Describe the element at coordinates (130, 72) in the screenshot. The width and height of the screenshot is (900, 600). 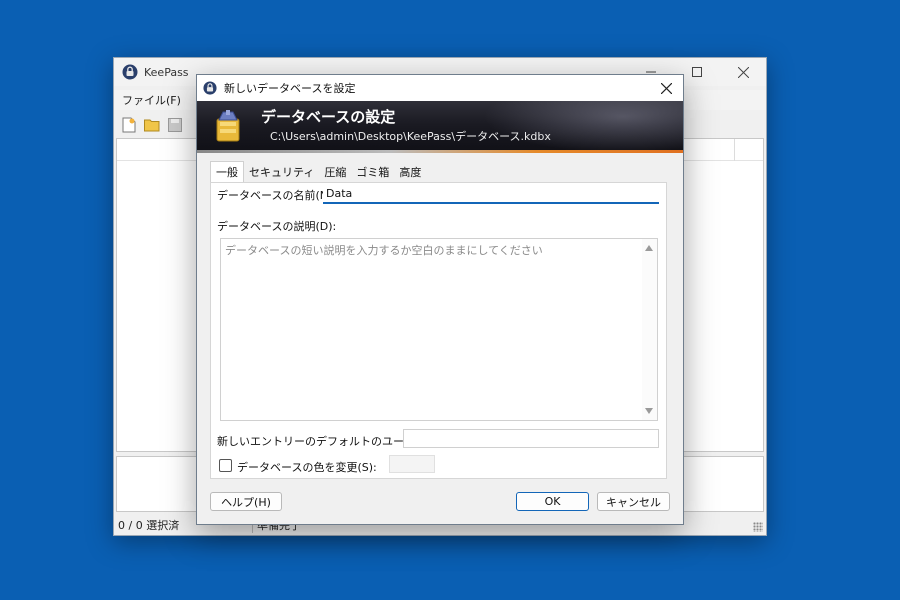
I see `keepass-lock-icon` at that location.